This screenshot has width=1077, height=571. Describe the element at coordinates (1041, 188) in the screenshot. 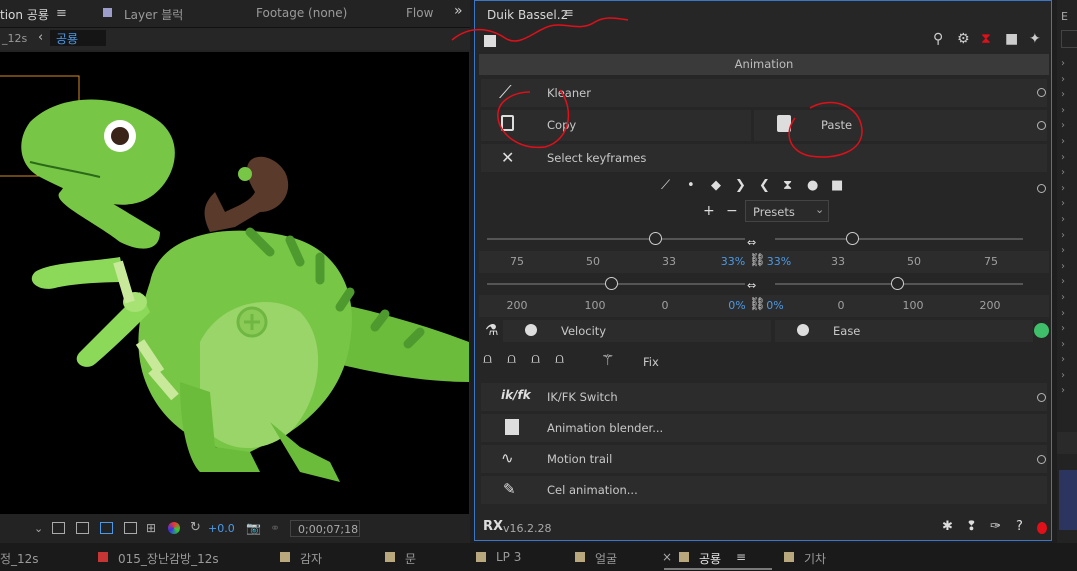

I see `interpolation-options-dot` at that location.